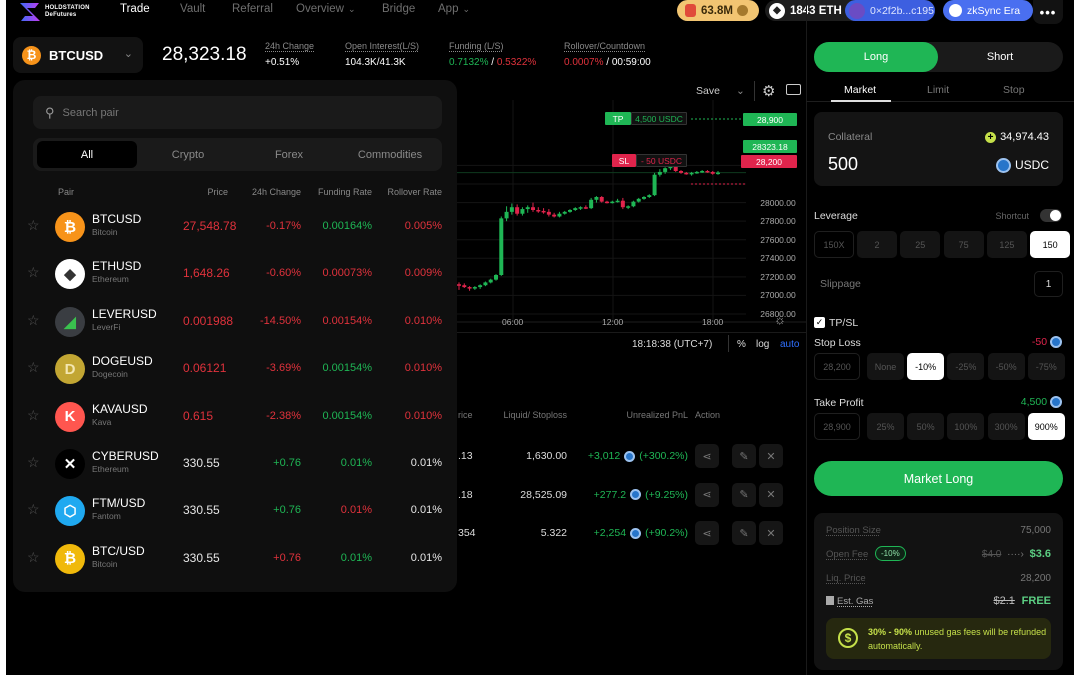 The image size is (1080, 675). I want to click on y-axis-tick: 27400.00, so click(778, 258).